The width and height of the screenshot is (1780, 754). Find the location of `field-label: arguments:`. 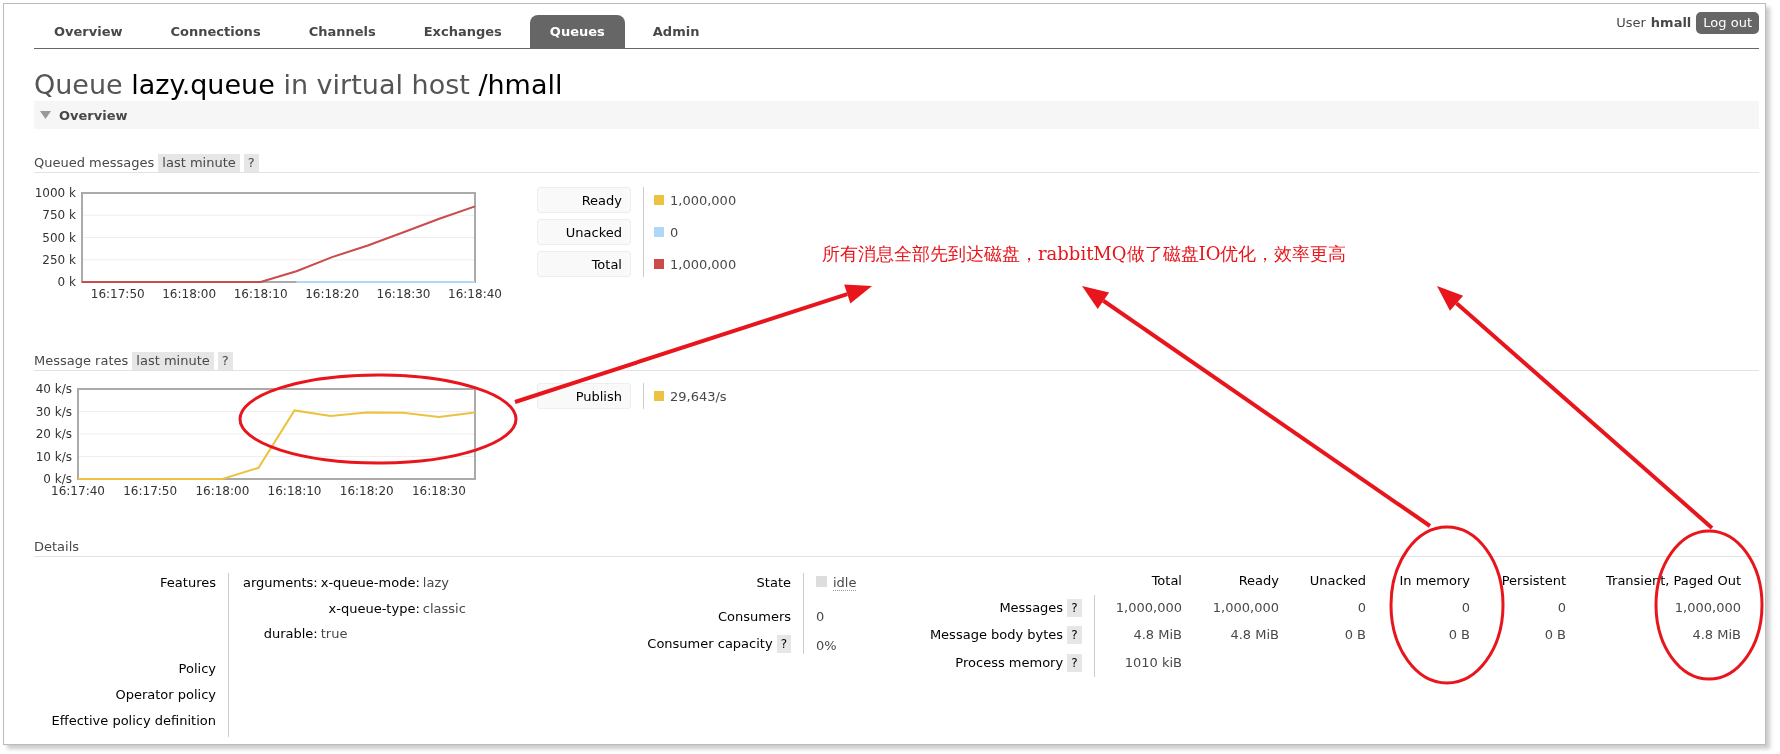

field-label: arguments: is located at coordinates (280, 583).